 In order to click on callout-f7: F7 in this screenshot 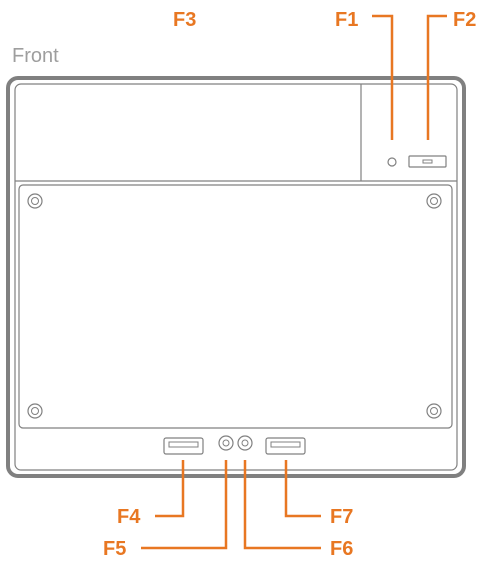, I will do `click(341, 517)`.